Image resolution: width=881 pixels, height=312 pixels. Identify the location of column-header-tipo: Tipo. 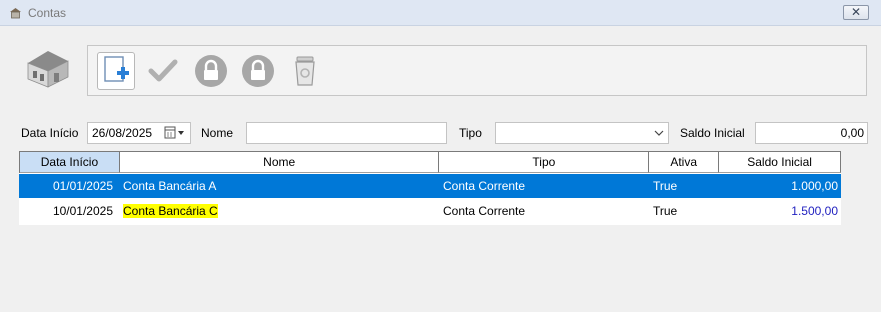
(544, 162).